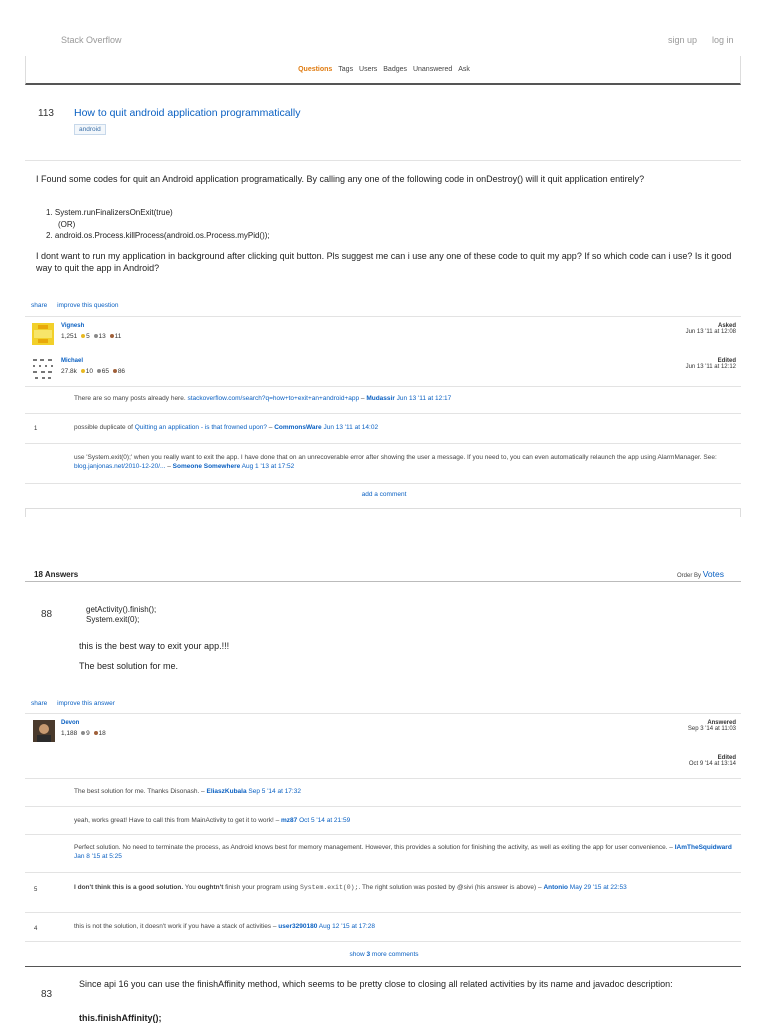  What do you see at coordinates (36, 890) in the screenshot?
I see `comment-score: 5` at bounding box center [36, 890].